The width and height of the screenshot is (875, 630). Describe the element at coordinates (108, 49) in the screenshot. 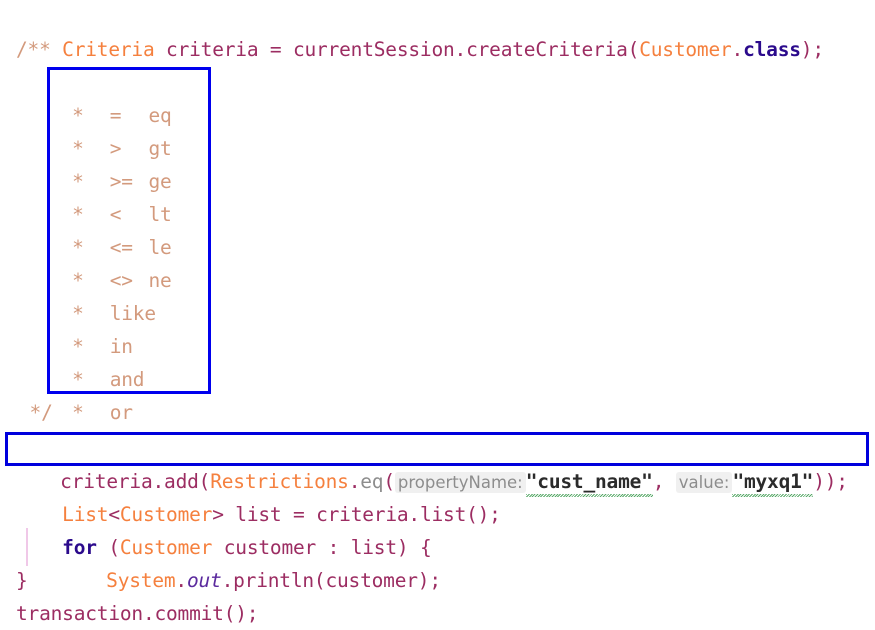

I see `type-criteria: Criteria` at that location.